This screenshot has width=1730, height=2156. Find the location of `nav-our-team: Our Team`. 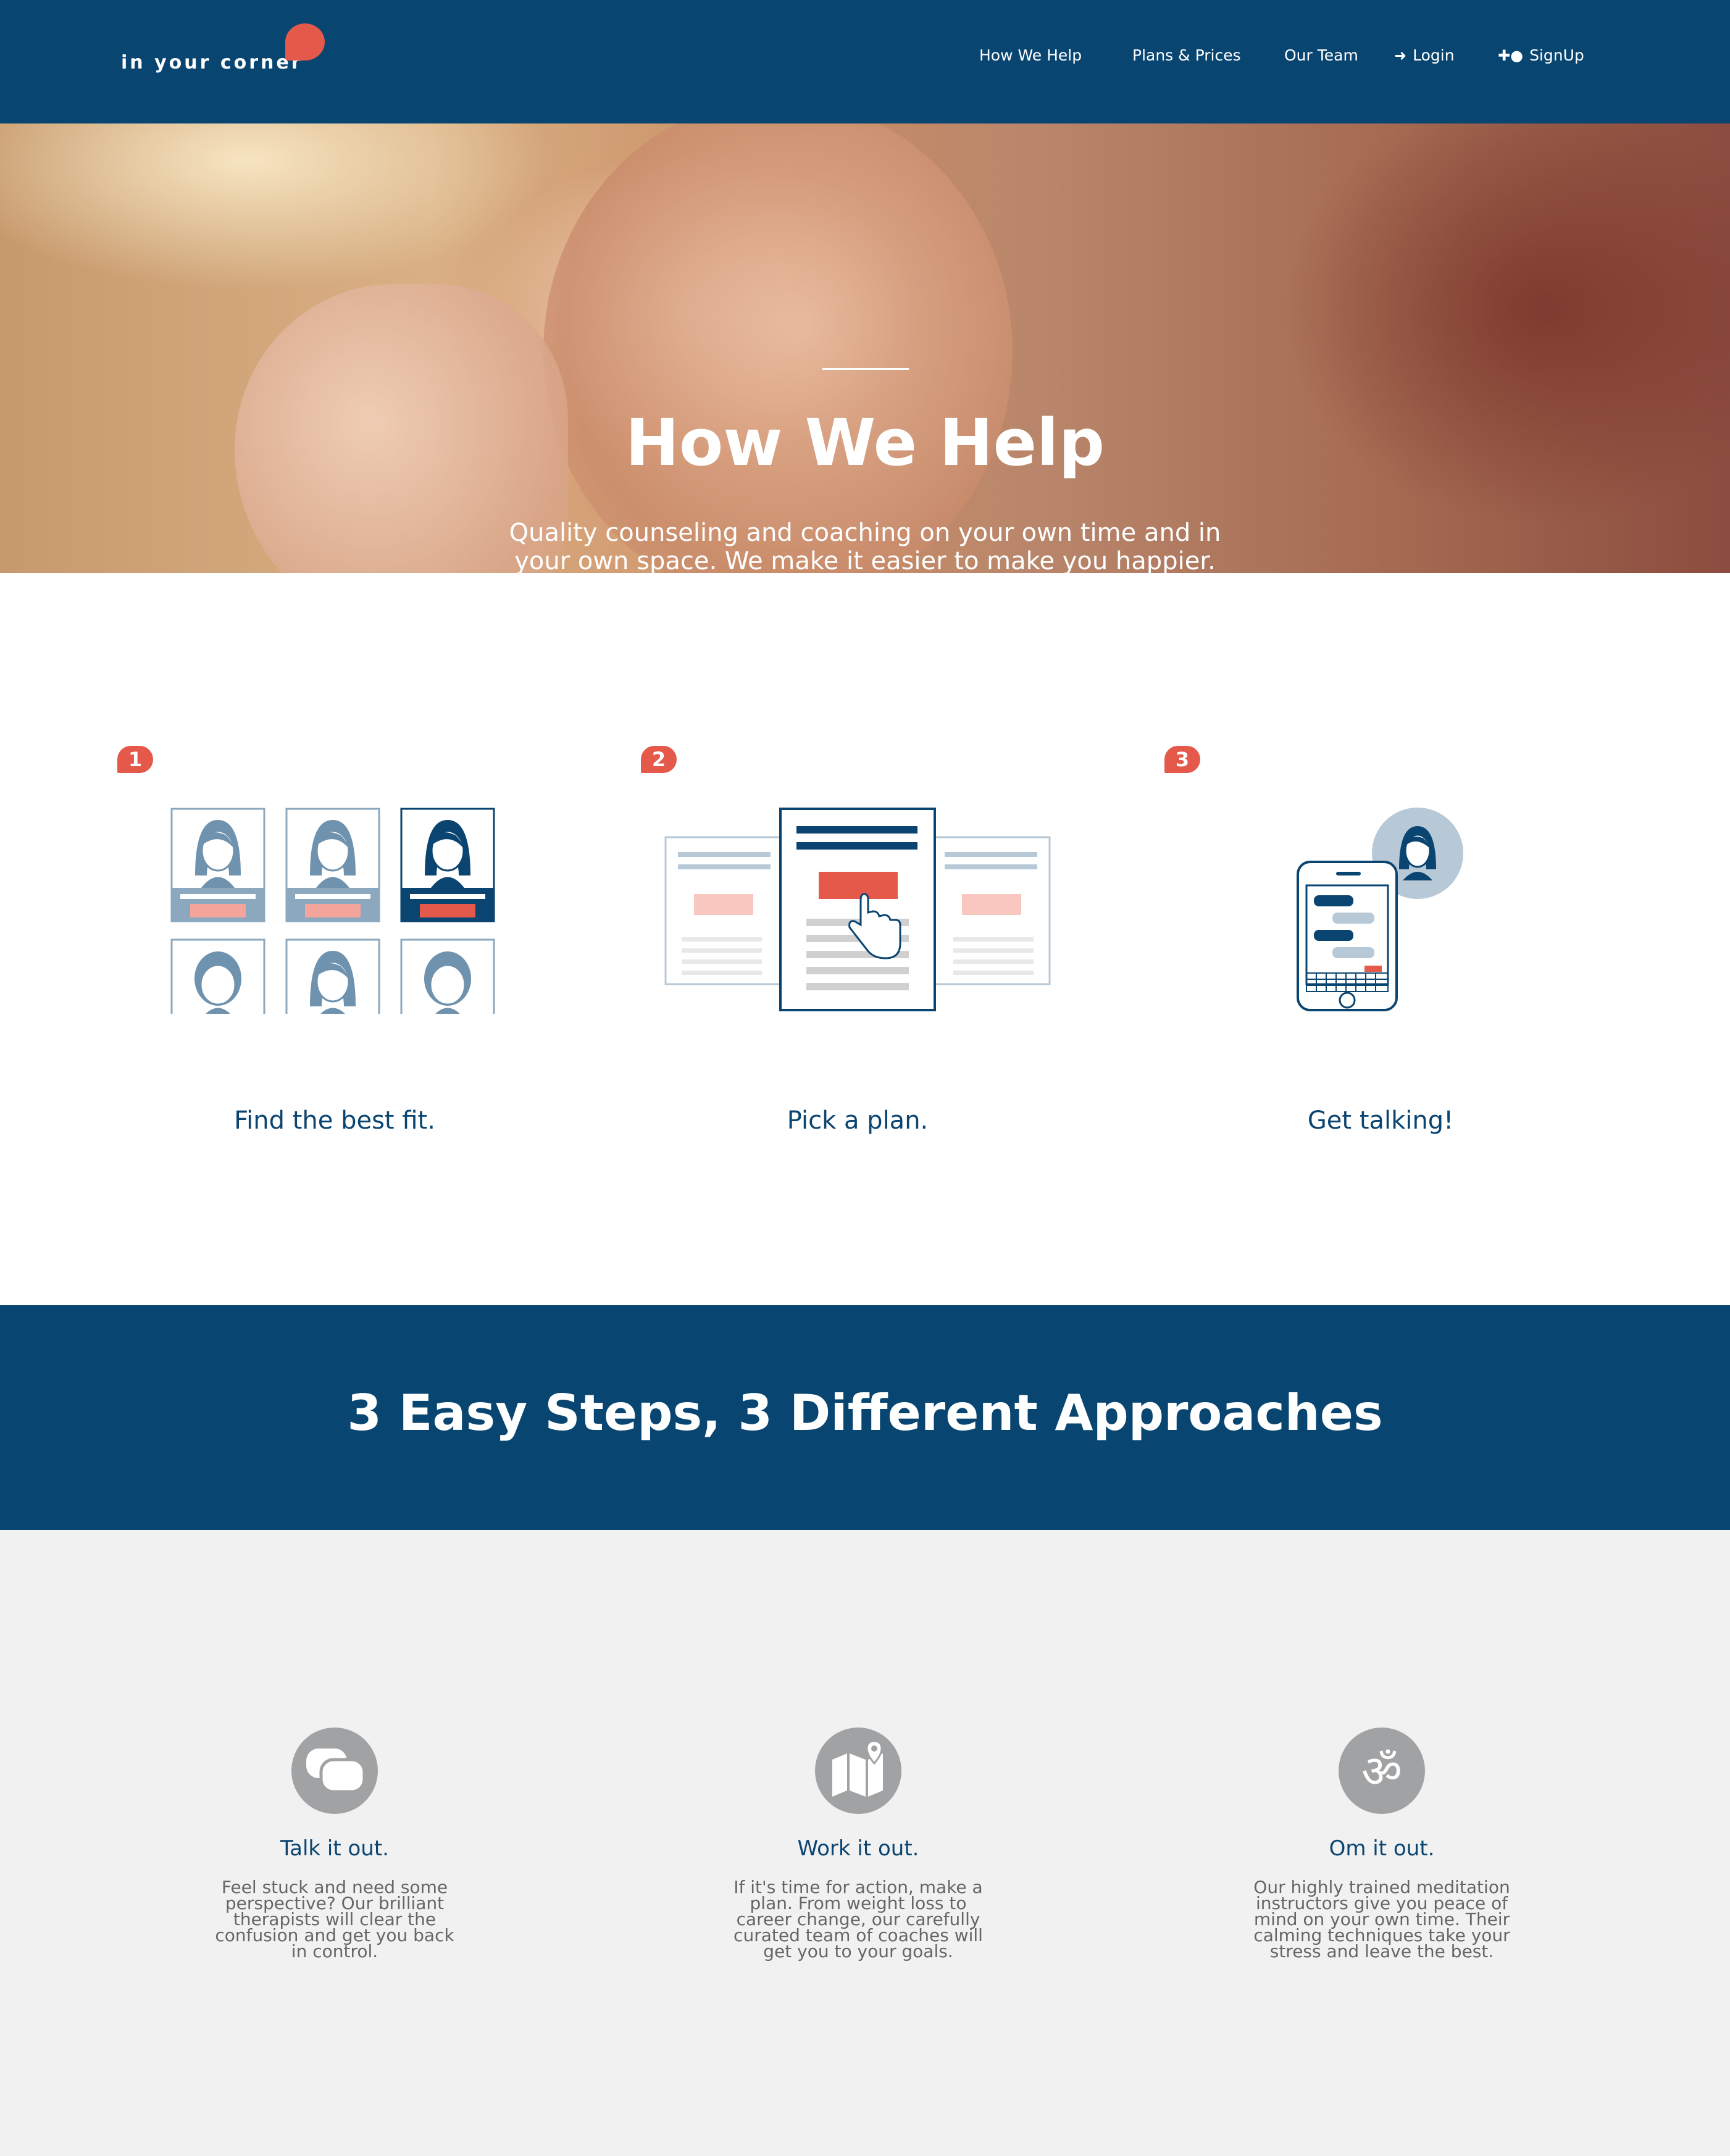

nav-our-team: Our Team is located at coordinates (1321, 55).